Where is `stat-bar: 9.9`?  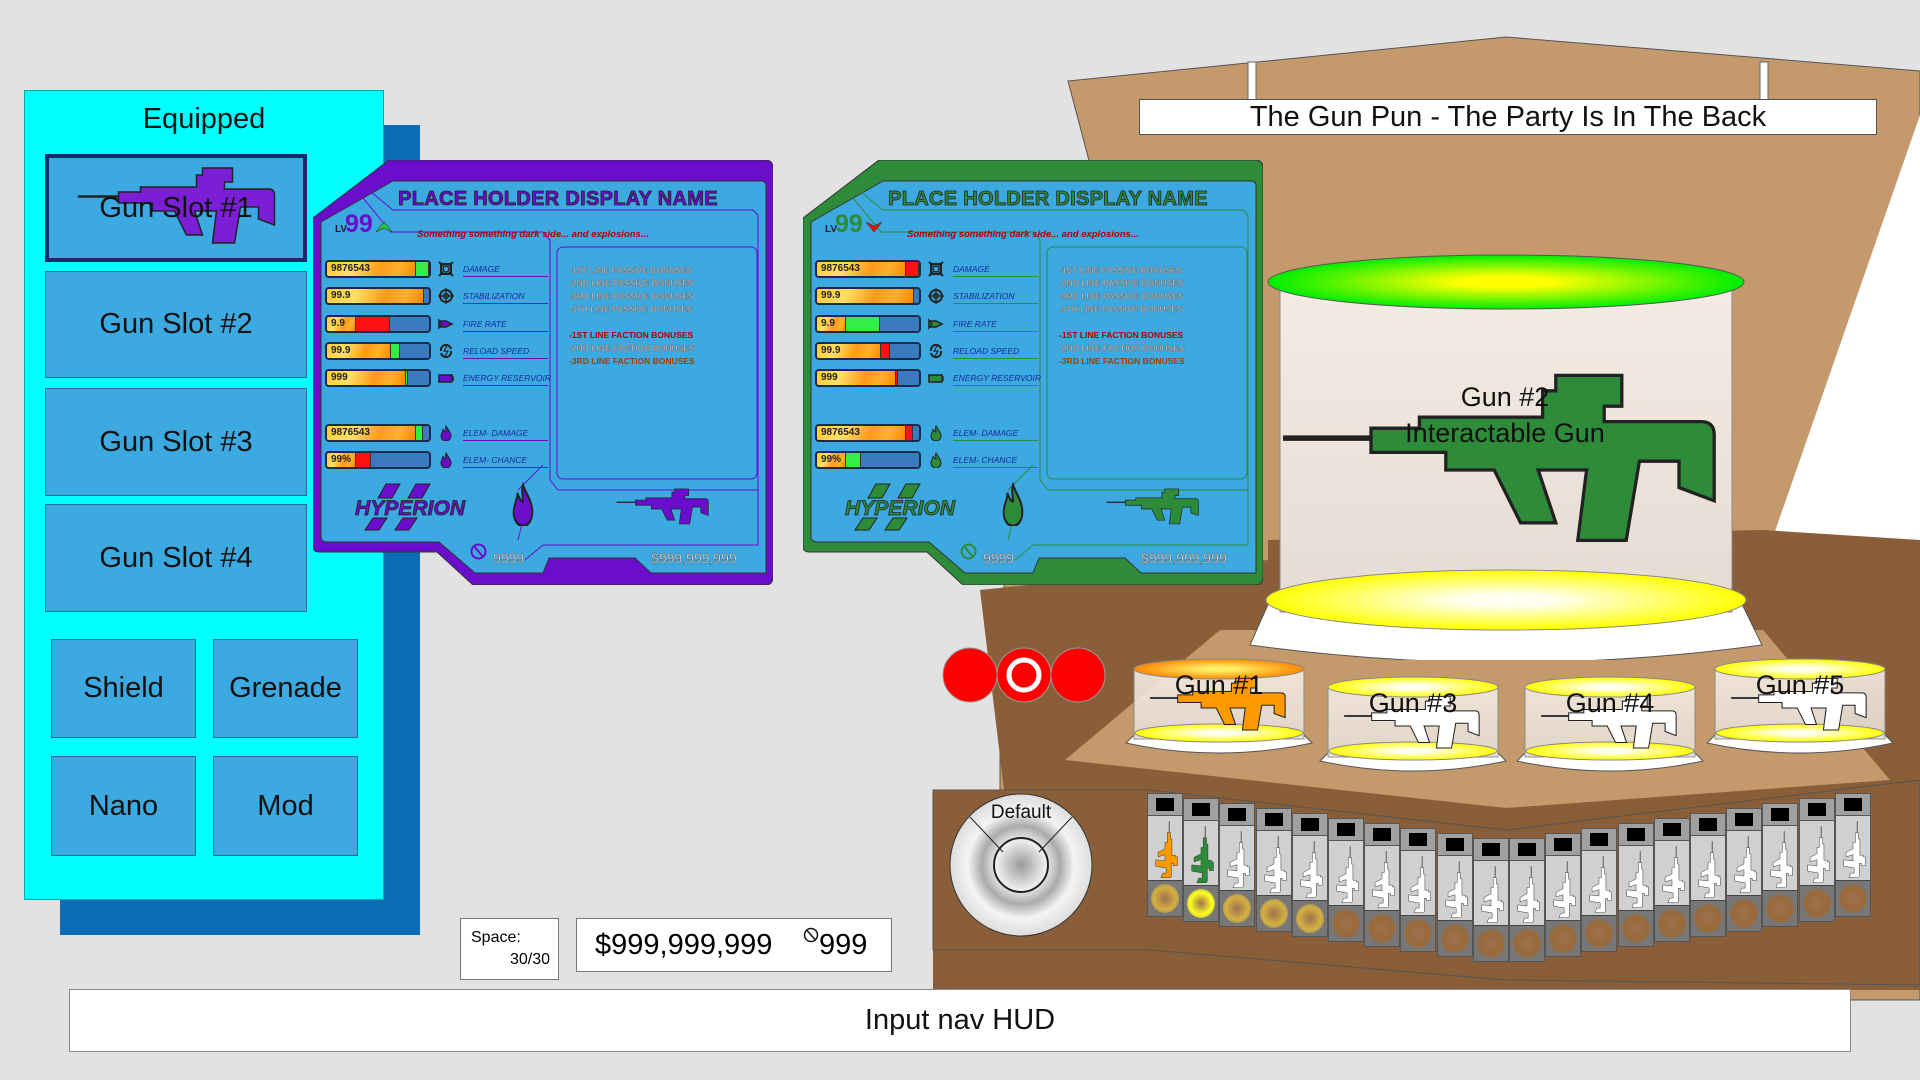
stat-bar: 9.9 is located at coordinates (868, 324).